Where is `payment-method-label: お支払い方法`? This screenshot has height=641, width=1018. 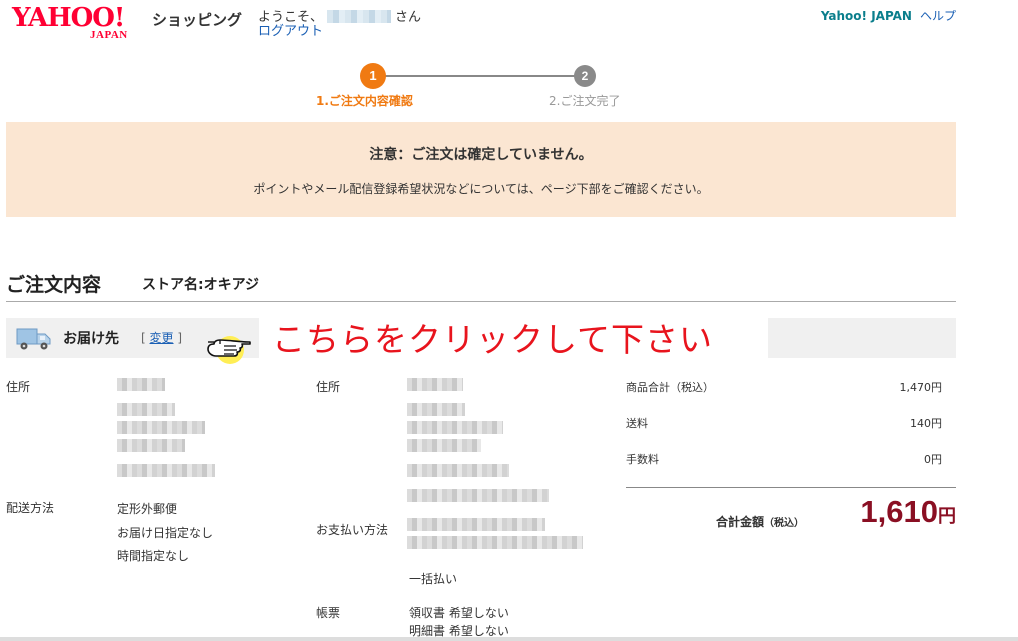 payment-method-label: お支払い方法 is located at coordinates (352, 530).